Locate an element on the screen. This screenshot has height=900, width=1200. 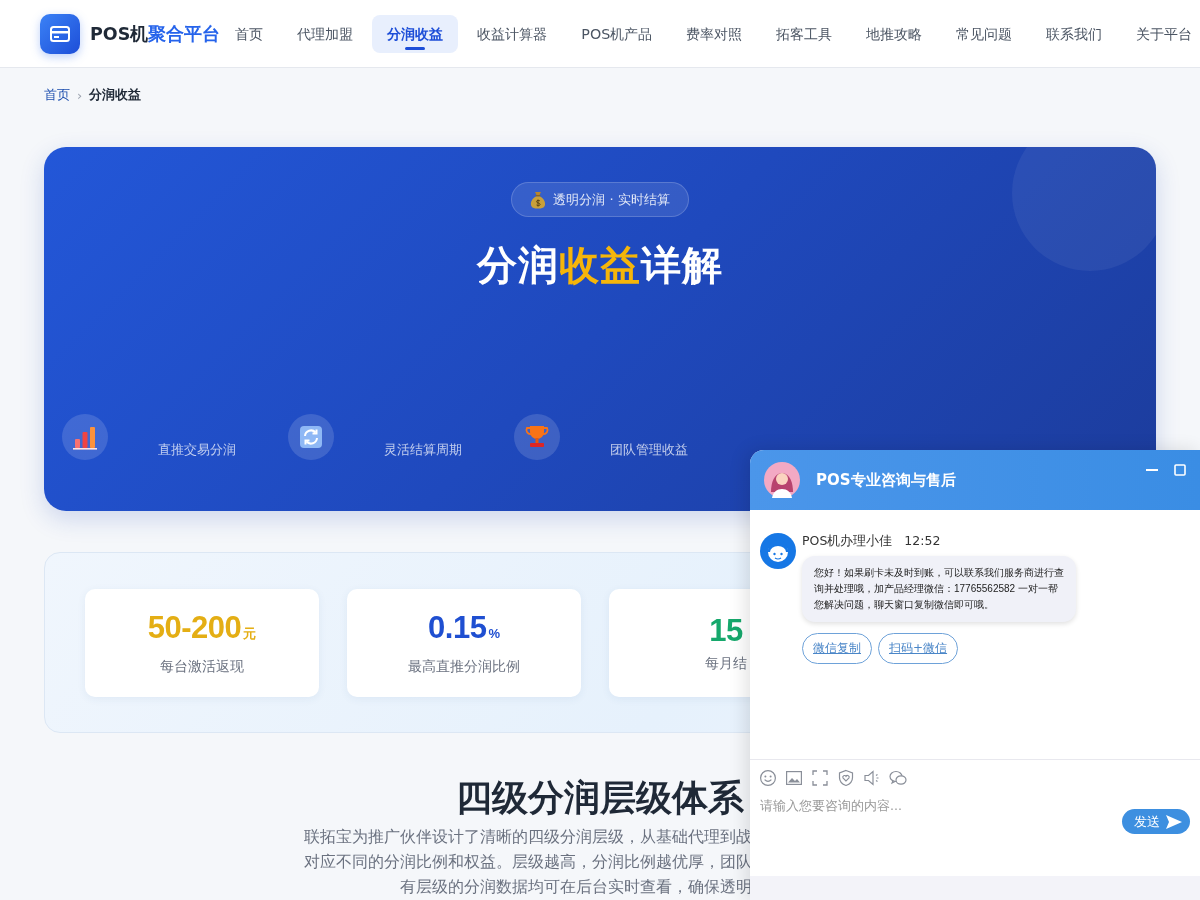
section-title: 四级分润层级体系 is located at coordinates (600, 798).